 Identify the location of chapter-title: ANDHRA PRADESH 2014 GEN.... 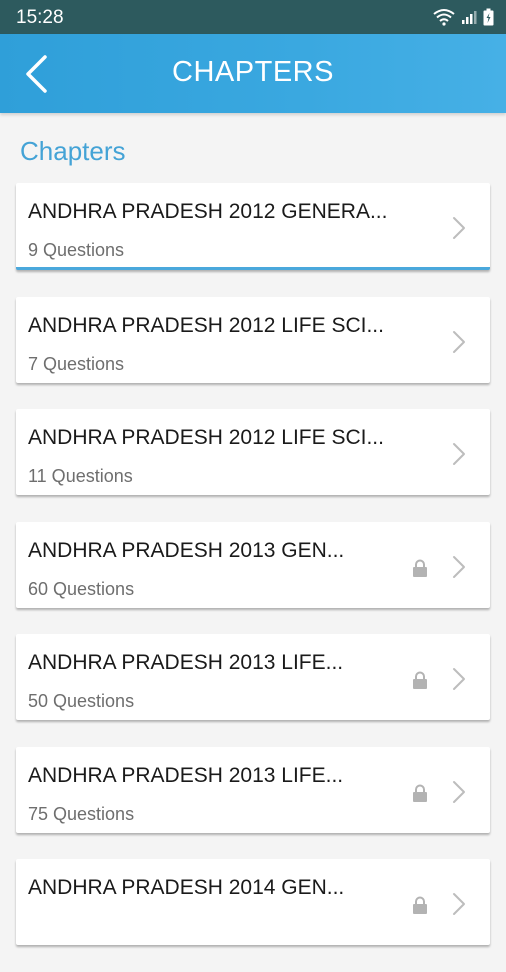
(186, 887).